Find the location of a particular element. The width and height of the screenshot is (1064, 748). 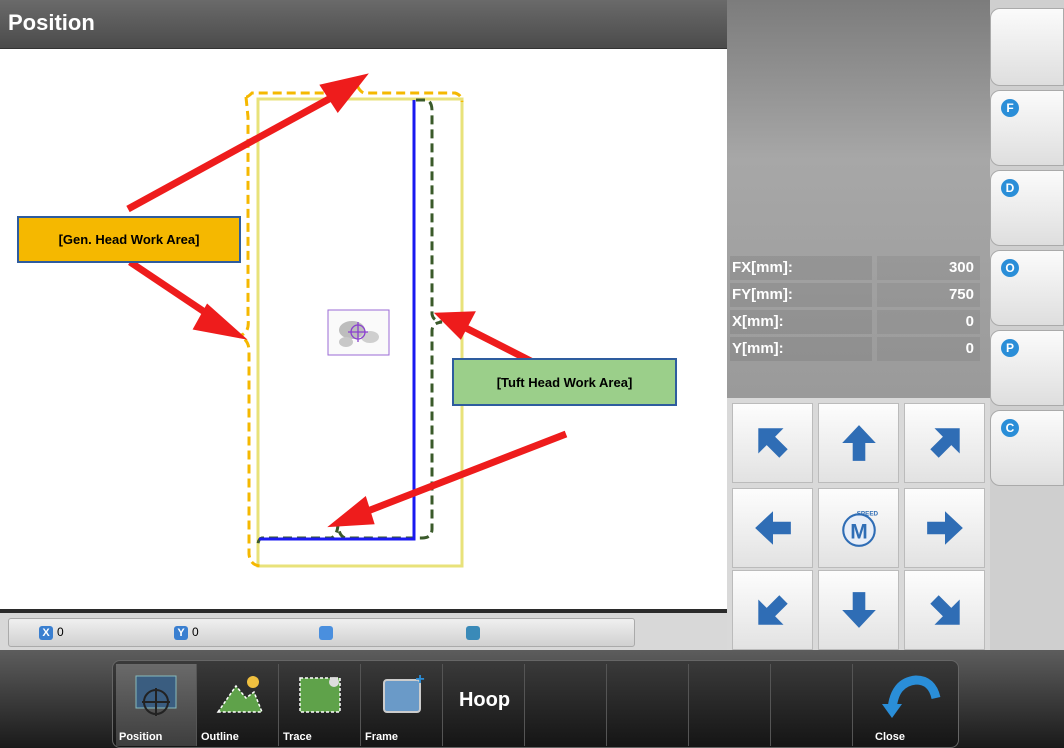

fy-label: FY[mm]: is located at coordinates (801, 295).